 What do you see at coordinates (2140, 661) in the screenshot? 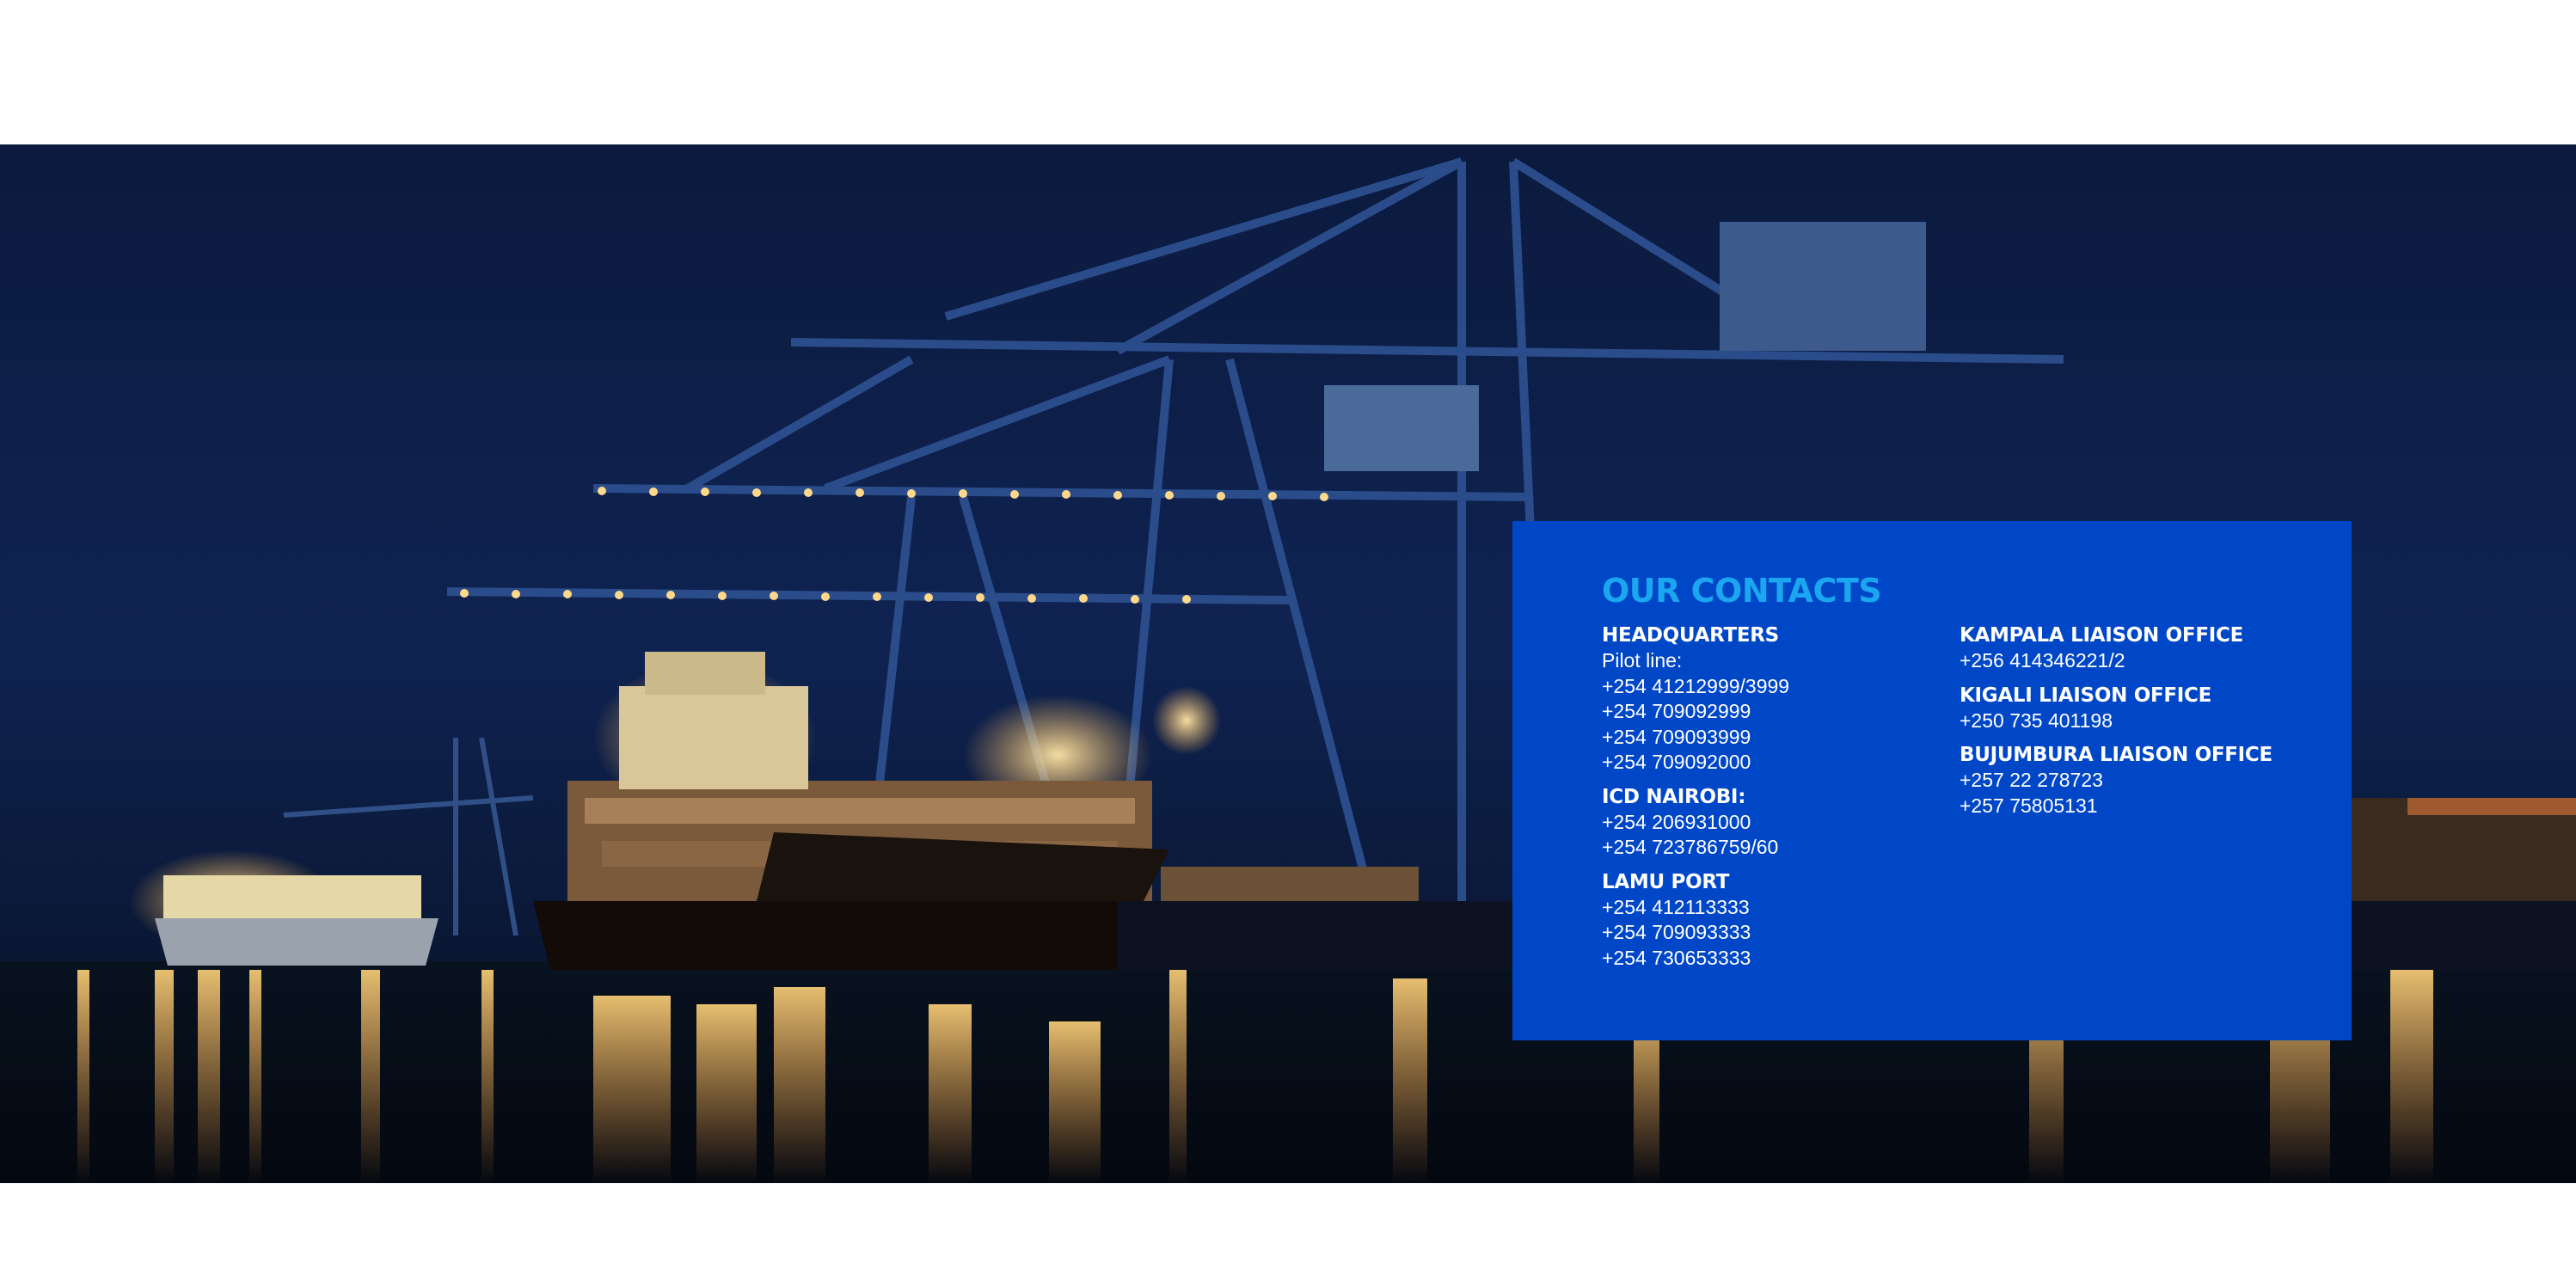
I see `phone-number: +256 414346221/2` at bounding box center [2140, 661].